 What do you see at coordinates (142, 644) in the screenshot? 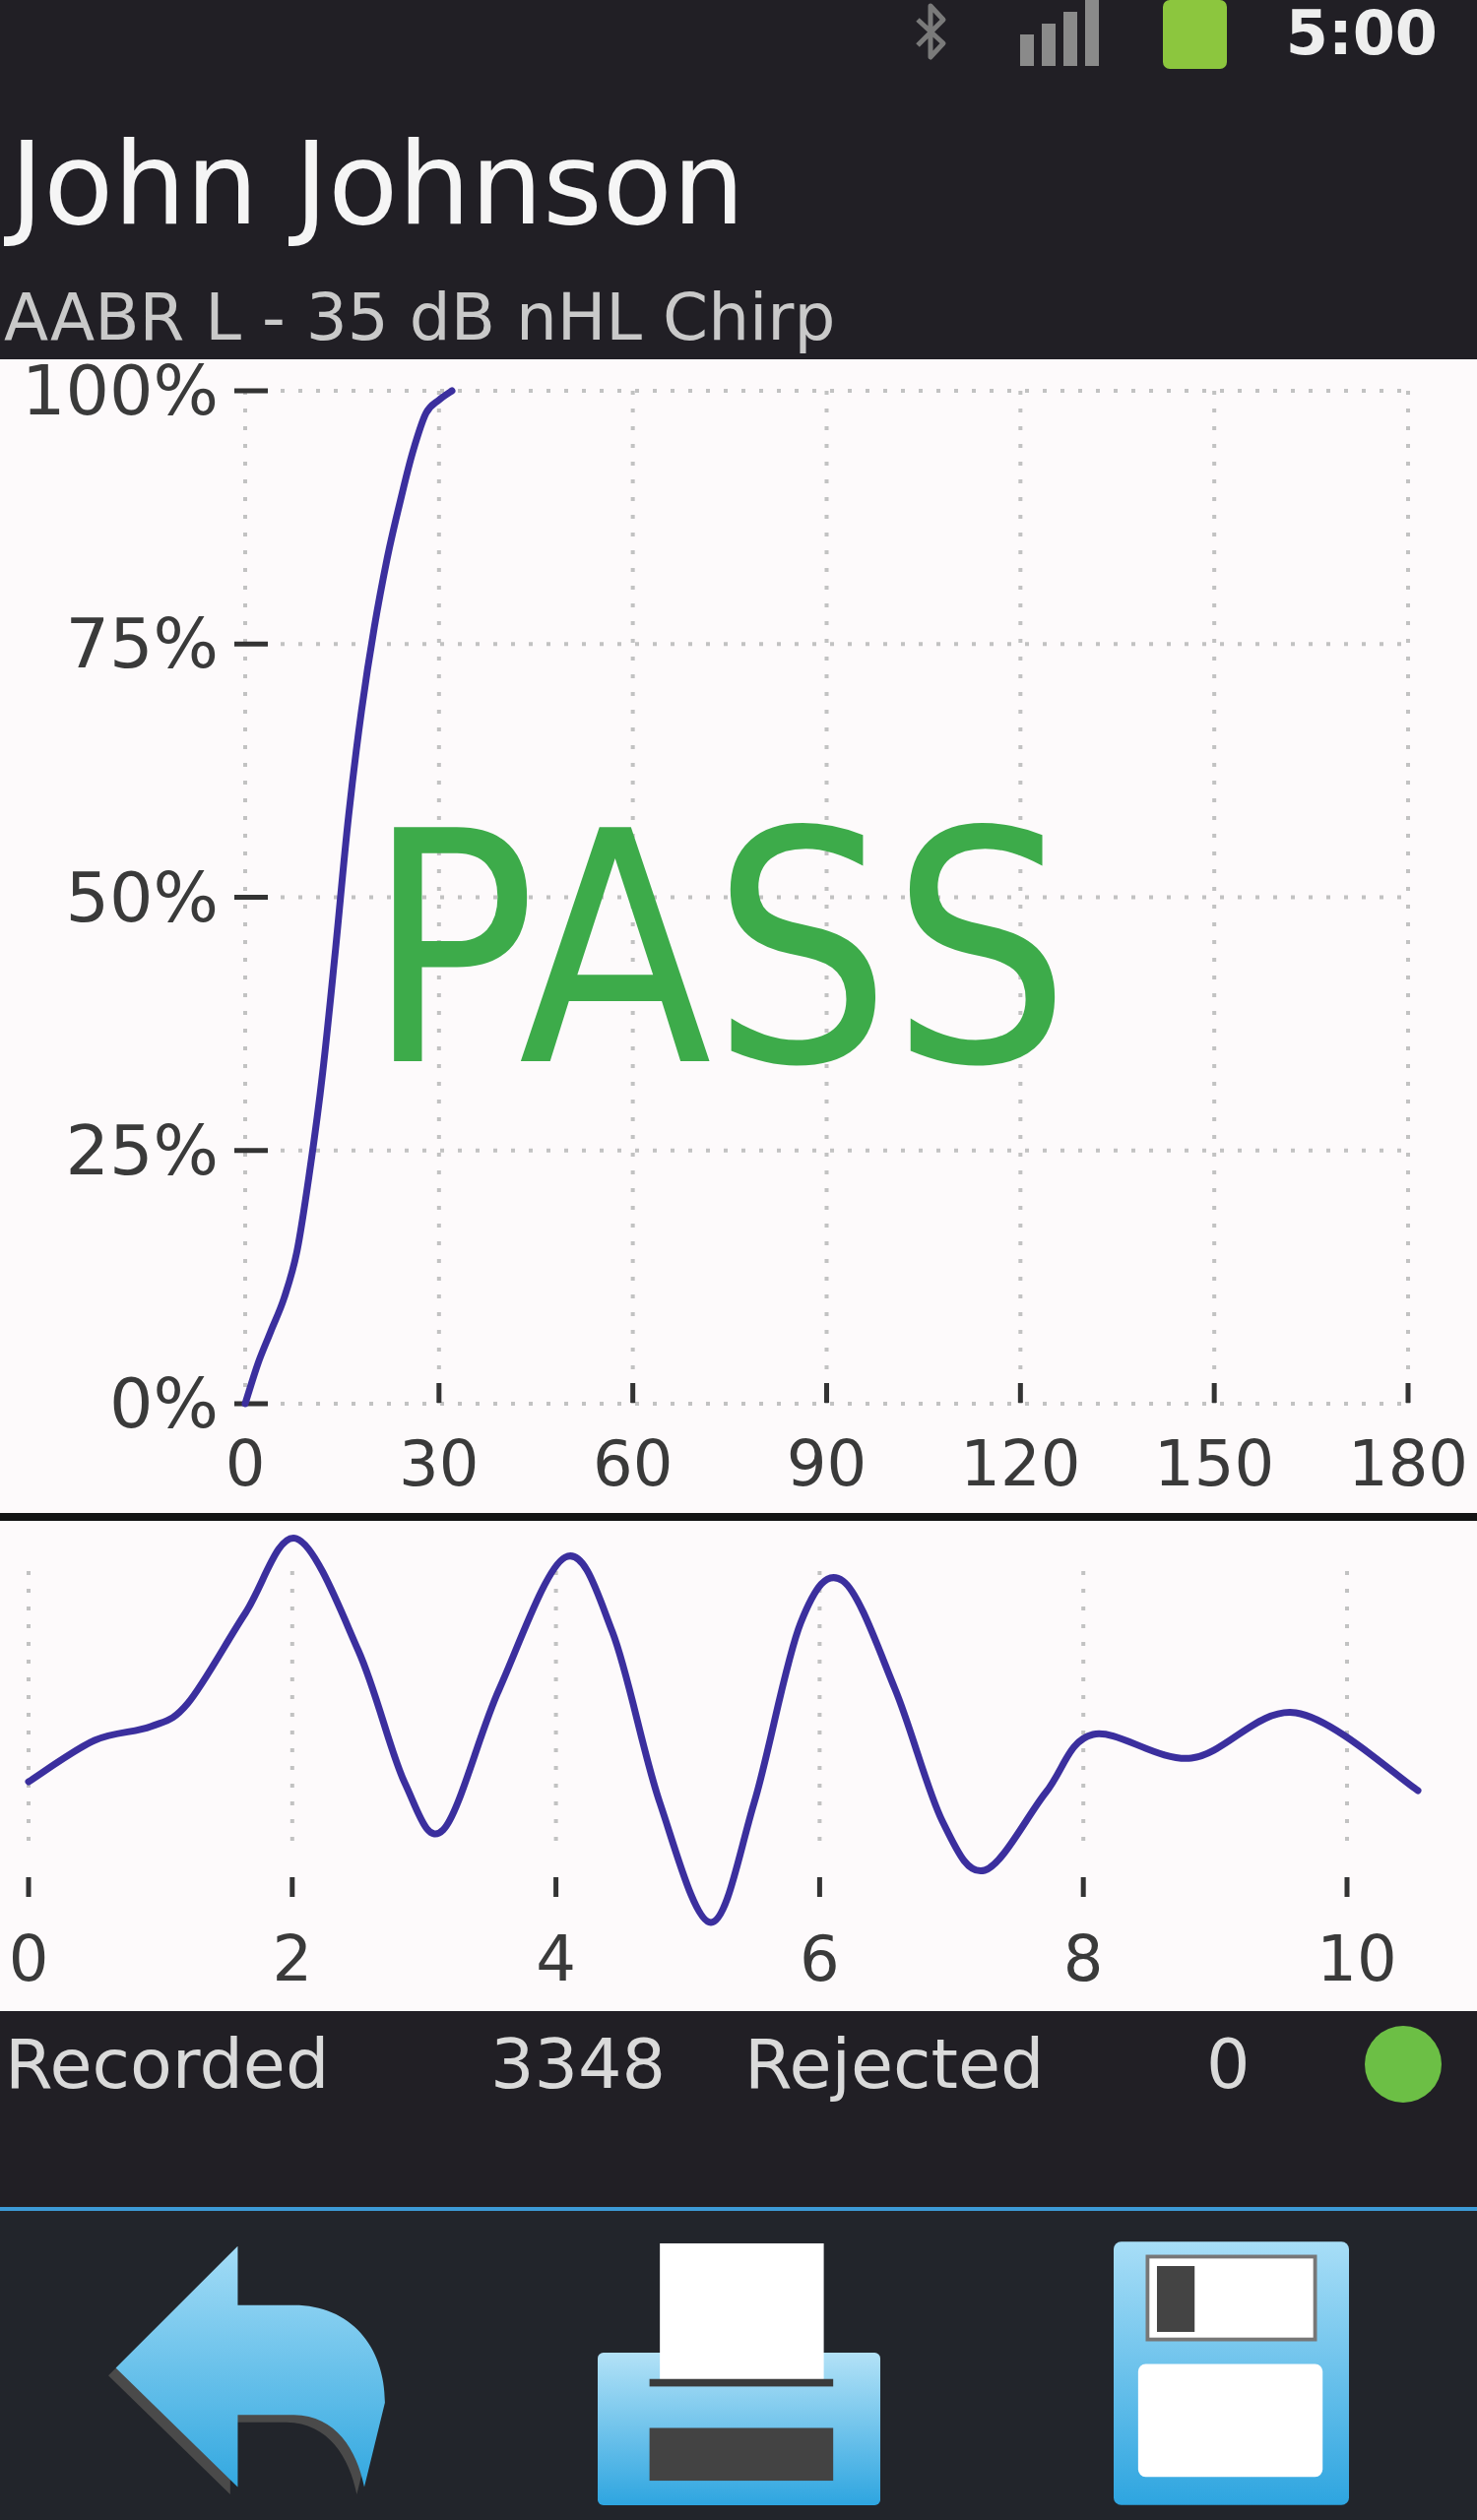
I see `y-tick-label: 75%` at bounding box center [142, 644].